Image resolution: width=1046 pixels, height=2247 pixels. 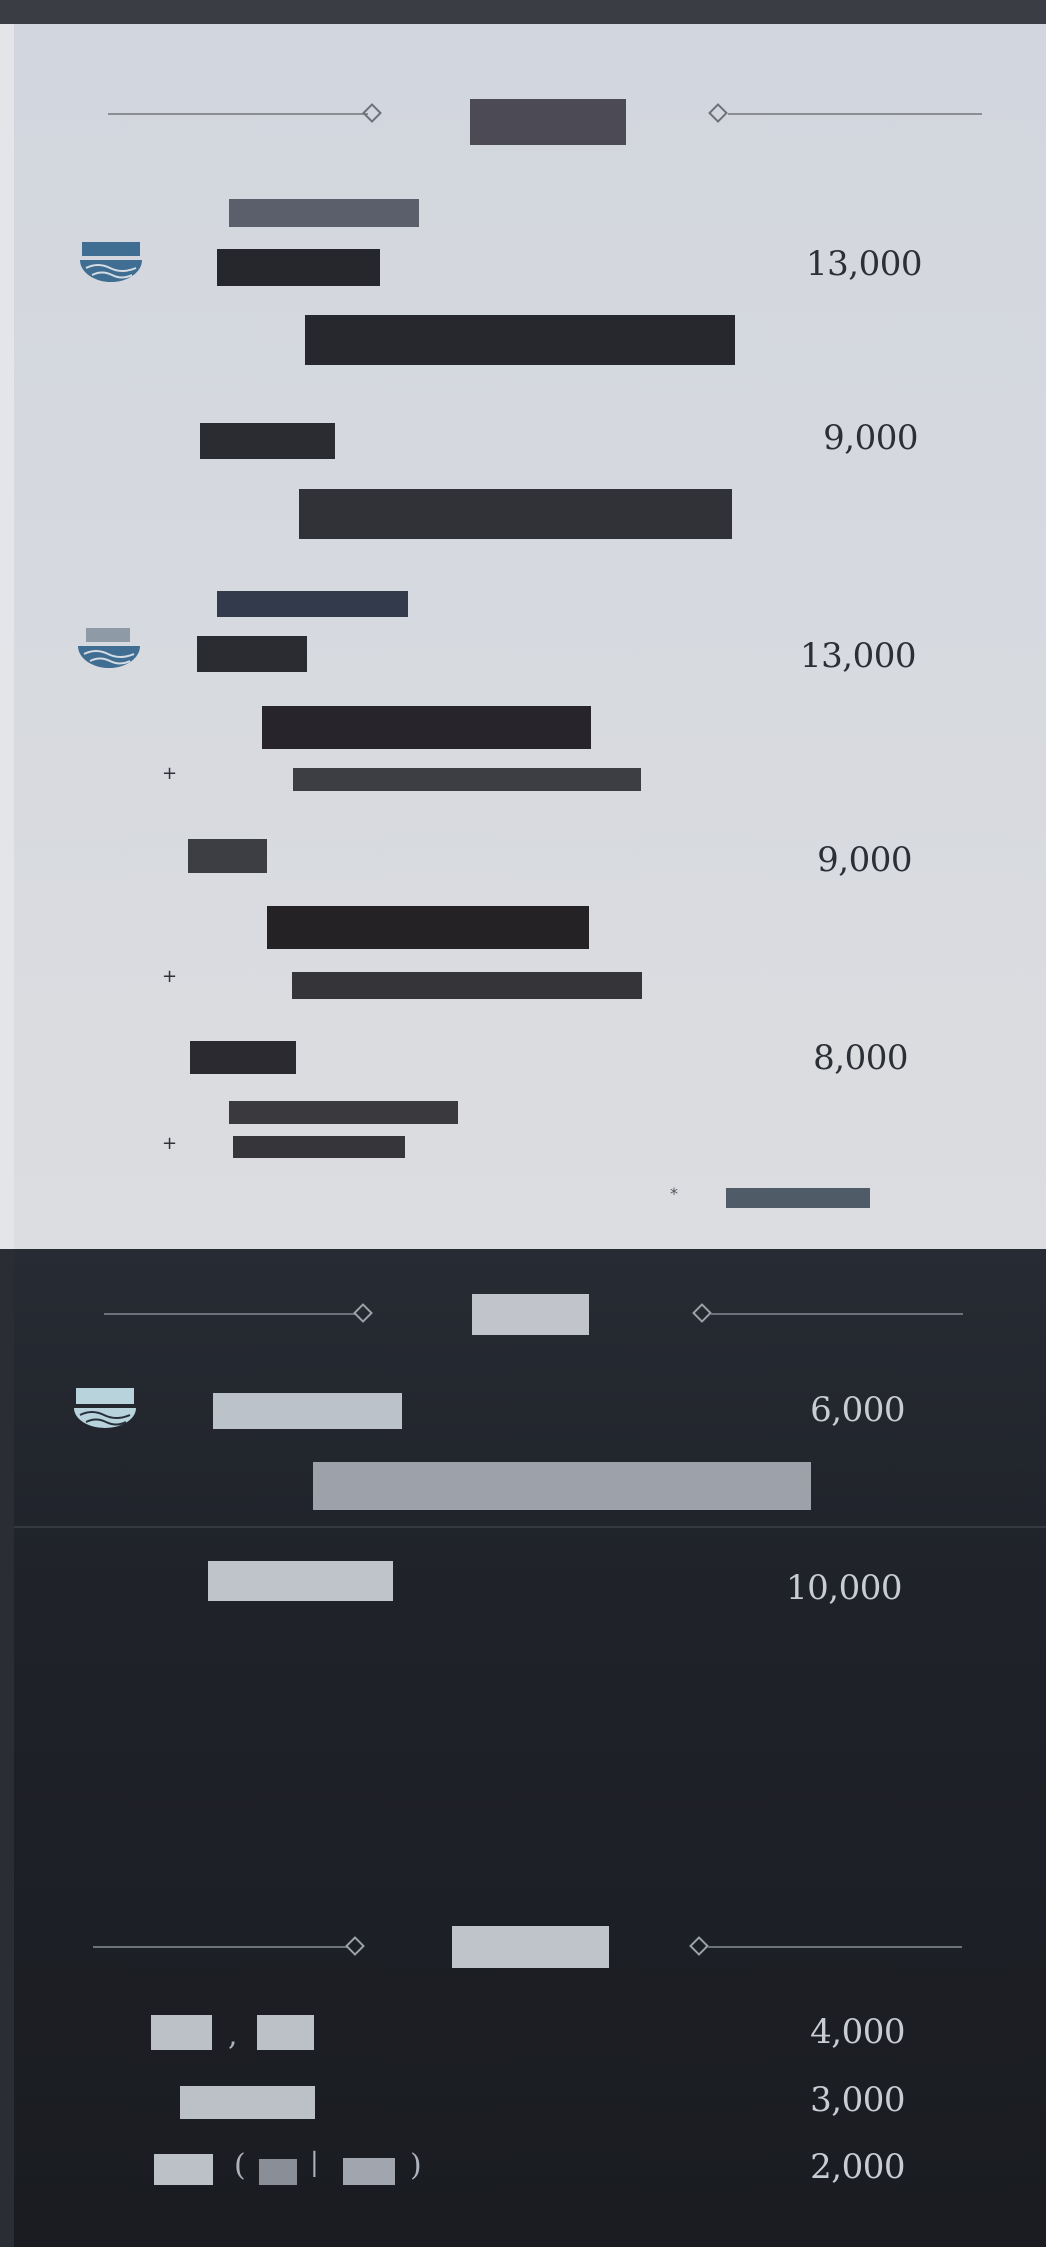 I want to click on close-paren: ), so click(x=416, y=2165).